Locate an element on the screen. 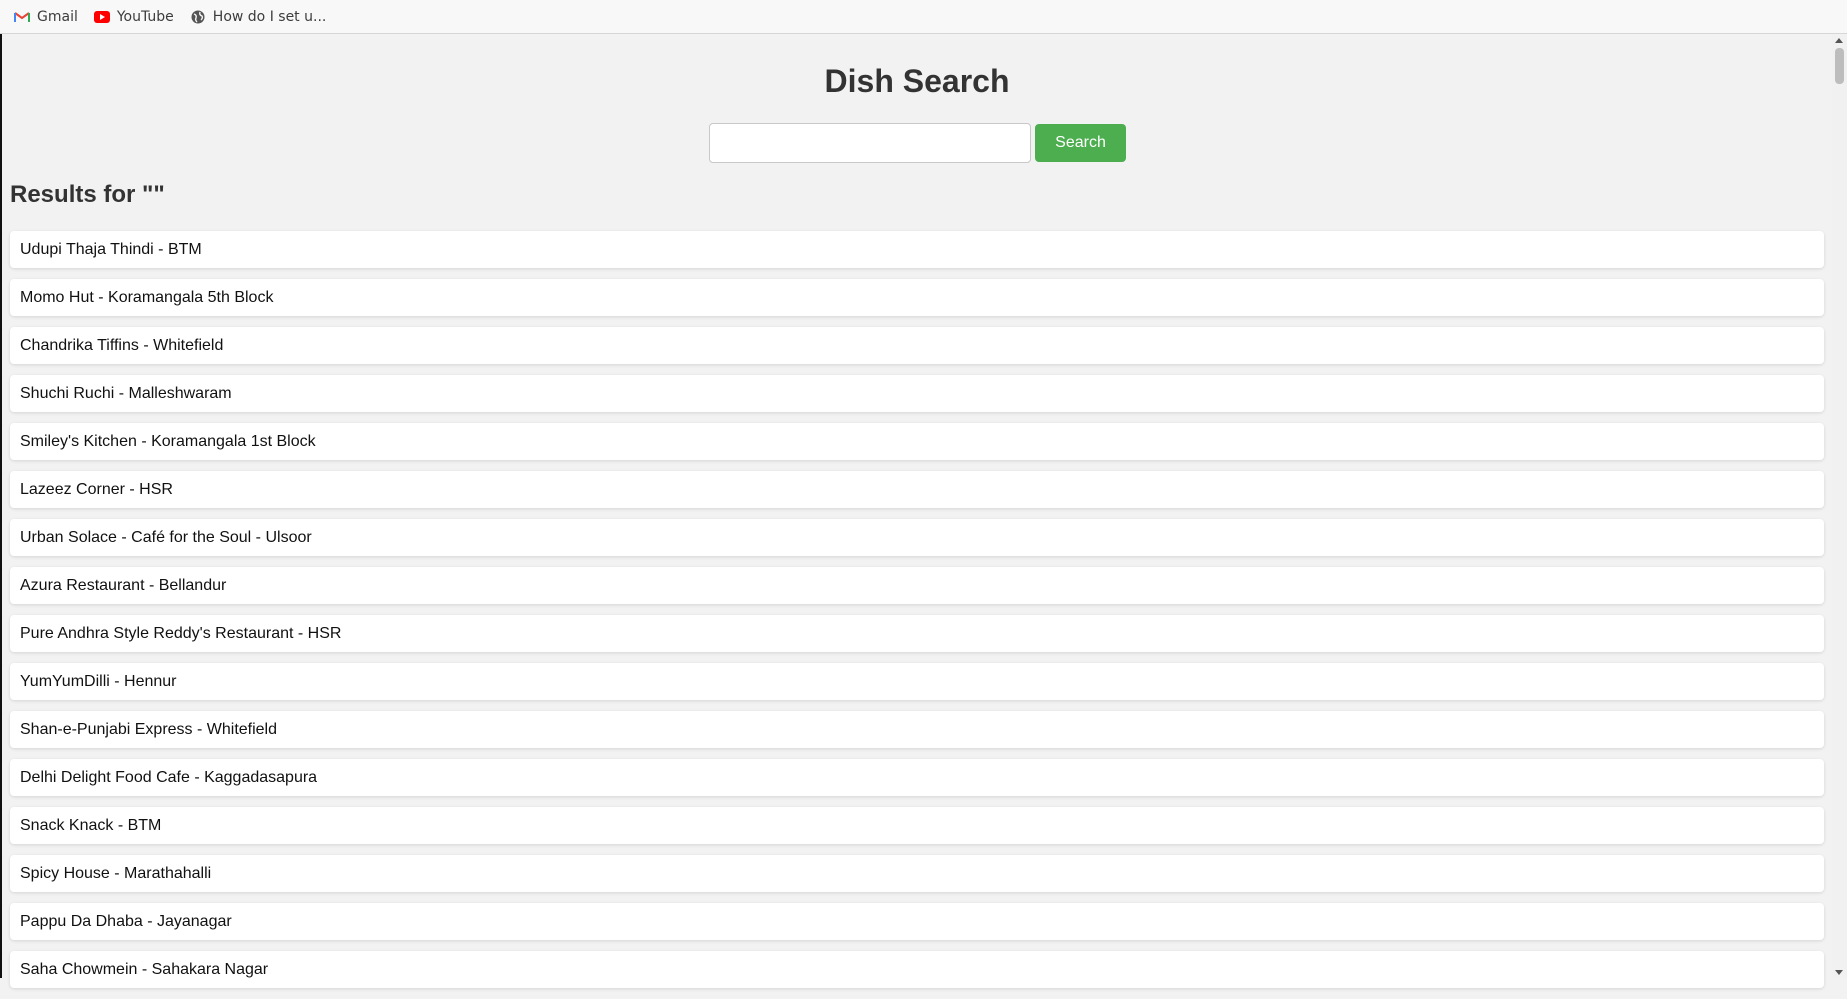 This screenshot has width=1847, height=999. bookmark-youtube: YouTube is located at coordinates (133, 16).